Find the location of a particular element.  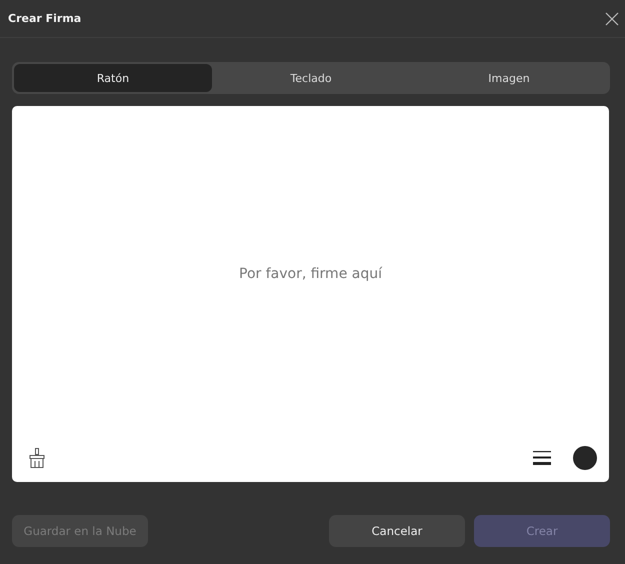

window-title: Crear Firma is located at coordinates (45, 18).